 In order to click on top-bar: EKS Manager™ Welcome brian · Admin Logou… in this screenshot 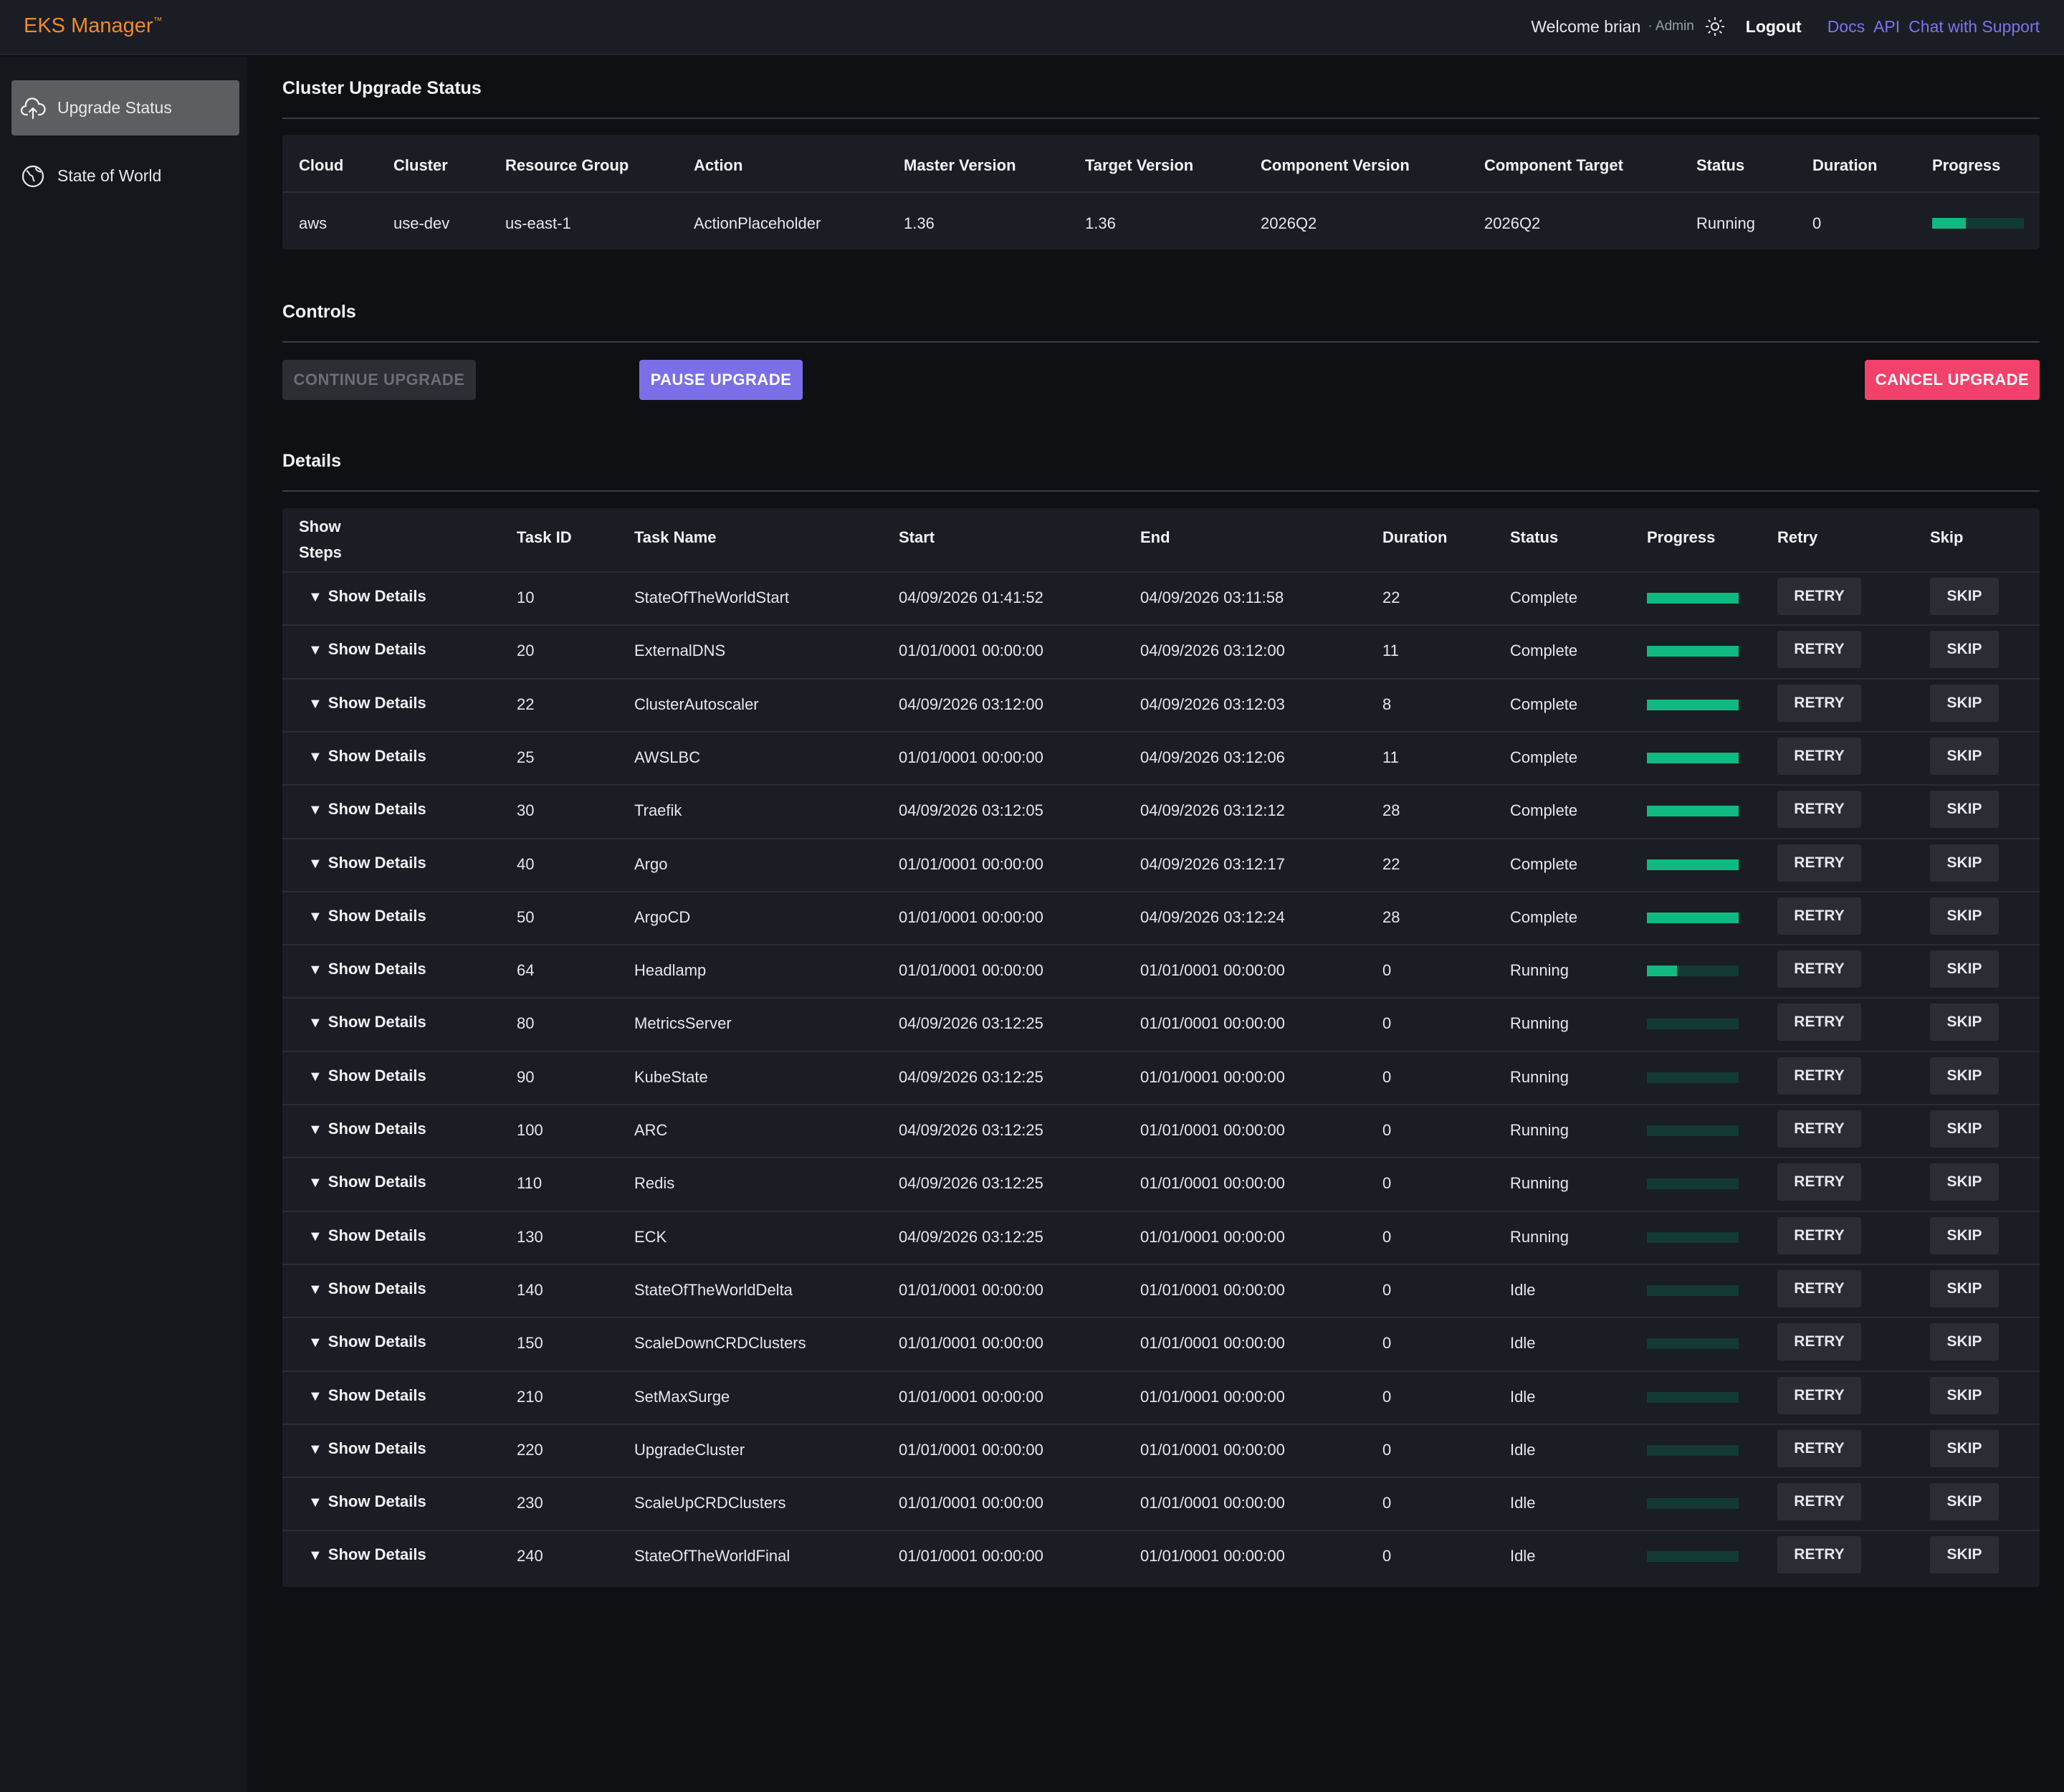, I will do `click(1032, 28)`.